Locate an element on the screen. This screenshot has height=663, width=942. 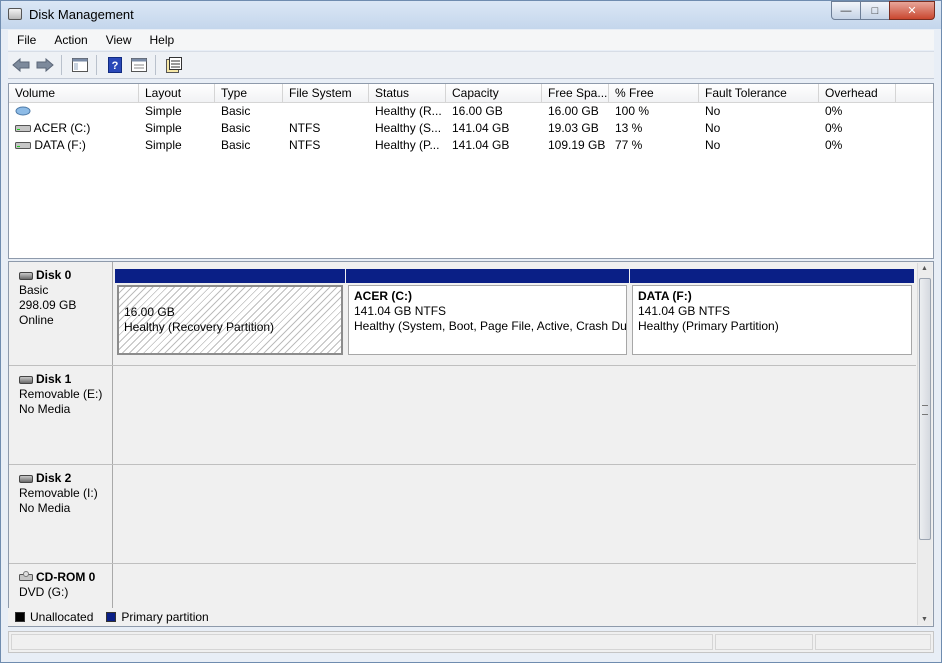
column-header-status: Status is located at coordinates (407, 93).